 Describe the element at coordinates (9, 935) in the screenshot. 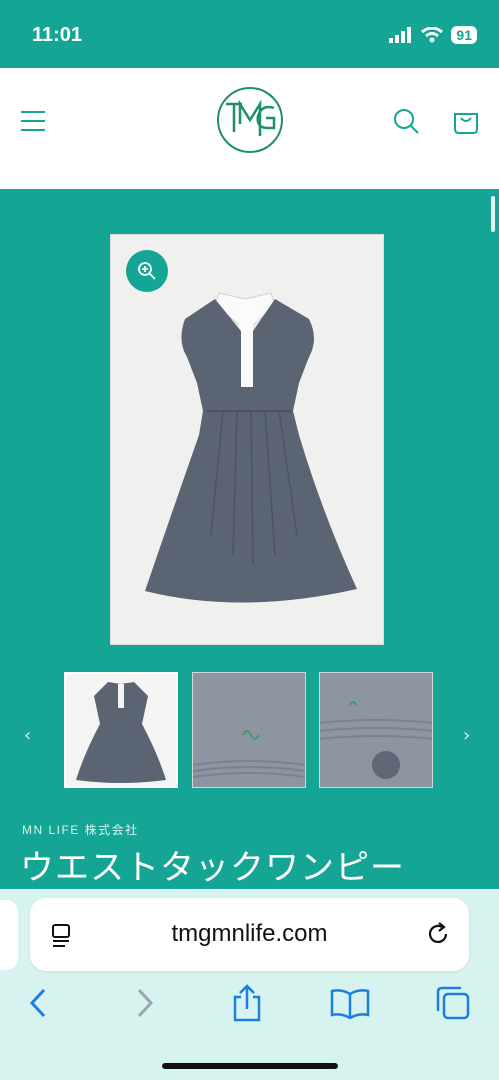

I see `previous-tab-card` at that location.